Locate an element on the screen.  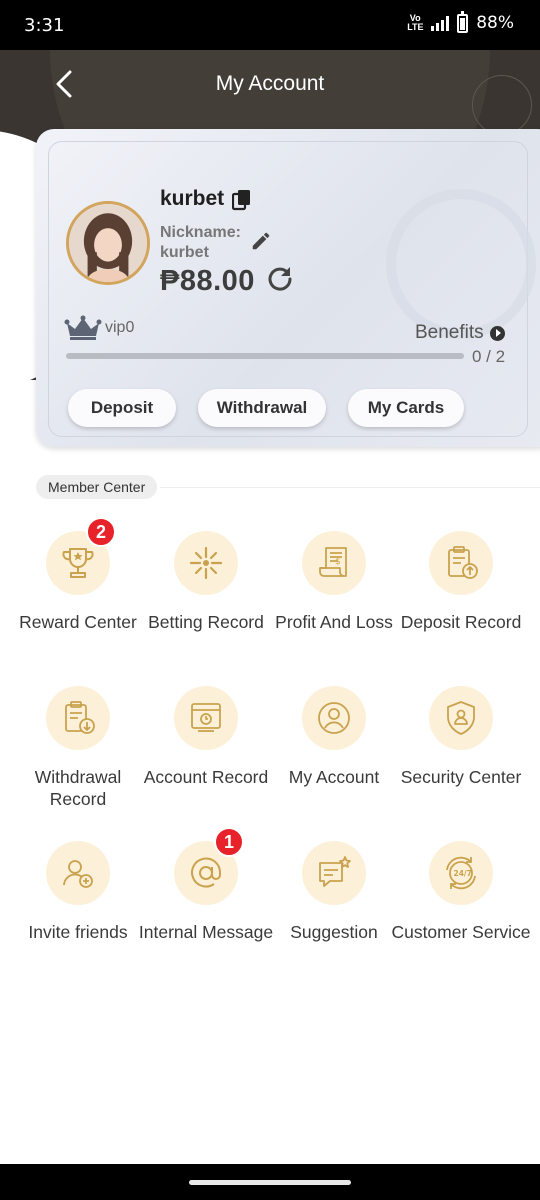
nickname-value: kurbet is located at coordinates (184, 252).